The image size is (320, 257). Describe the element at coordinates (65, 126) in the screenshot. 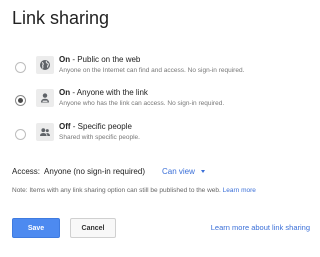

I see `option-state: Off` at that location.